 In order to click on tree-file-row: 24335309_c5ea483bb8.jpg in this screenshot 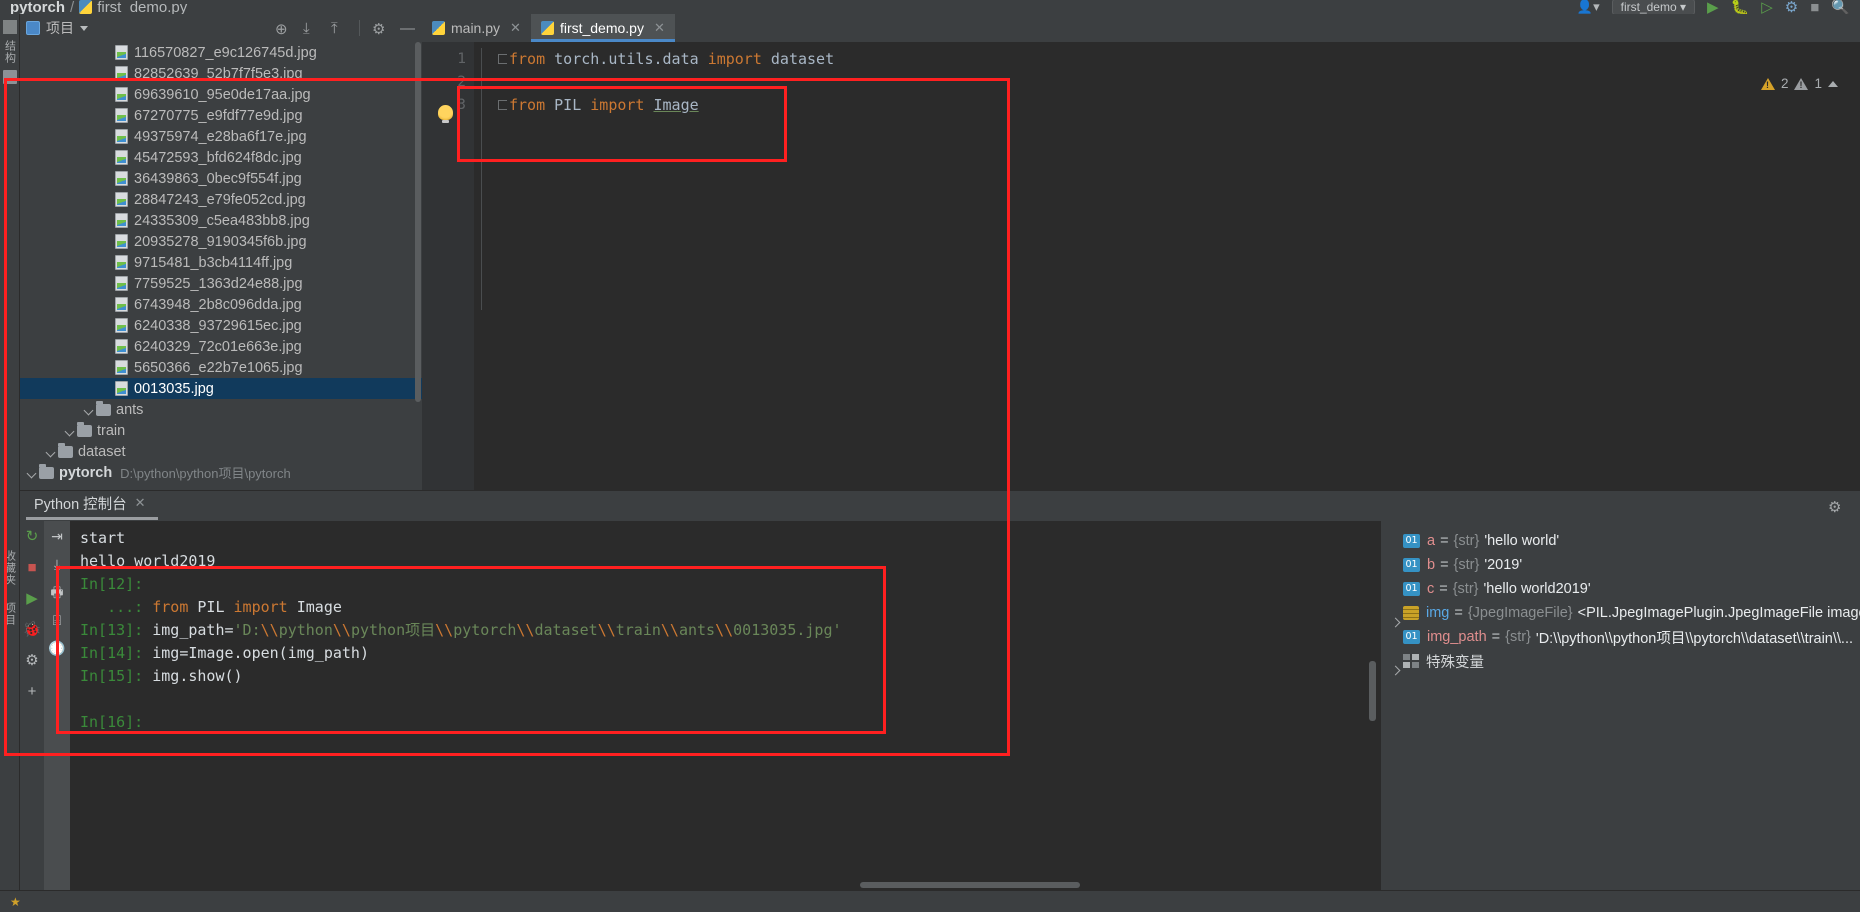, I will do `click(221, 220)`.